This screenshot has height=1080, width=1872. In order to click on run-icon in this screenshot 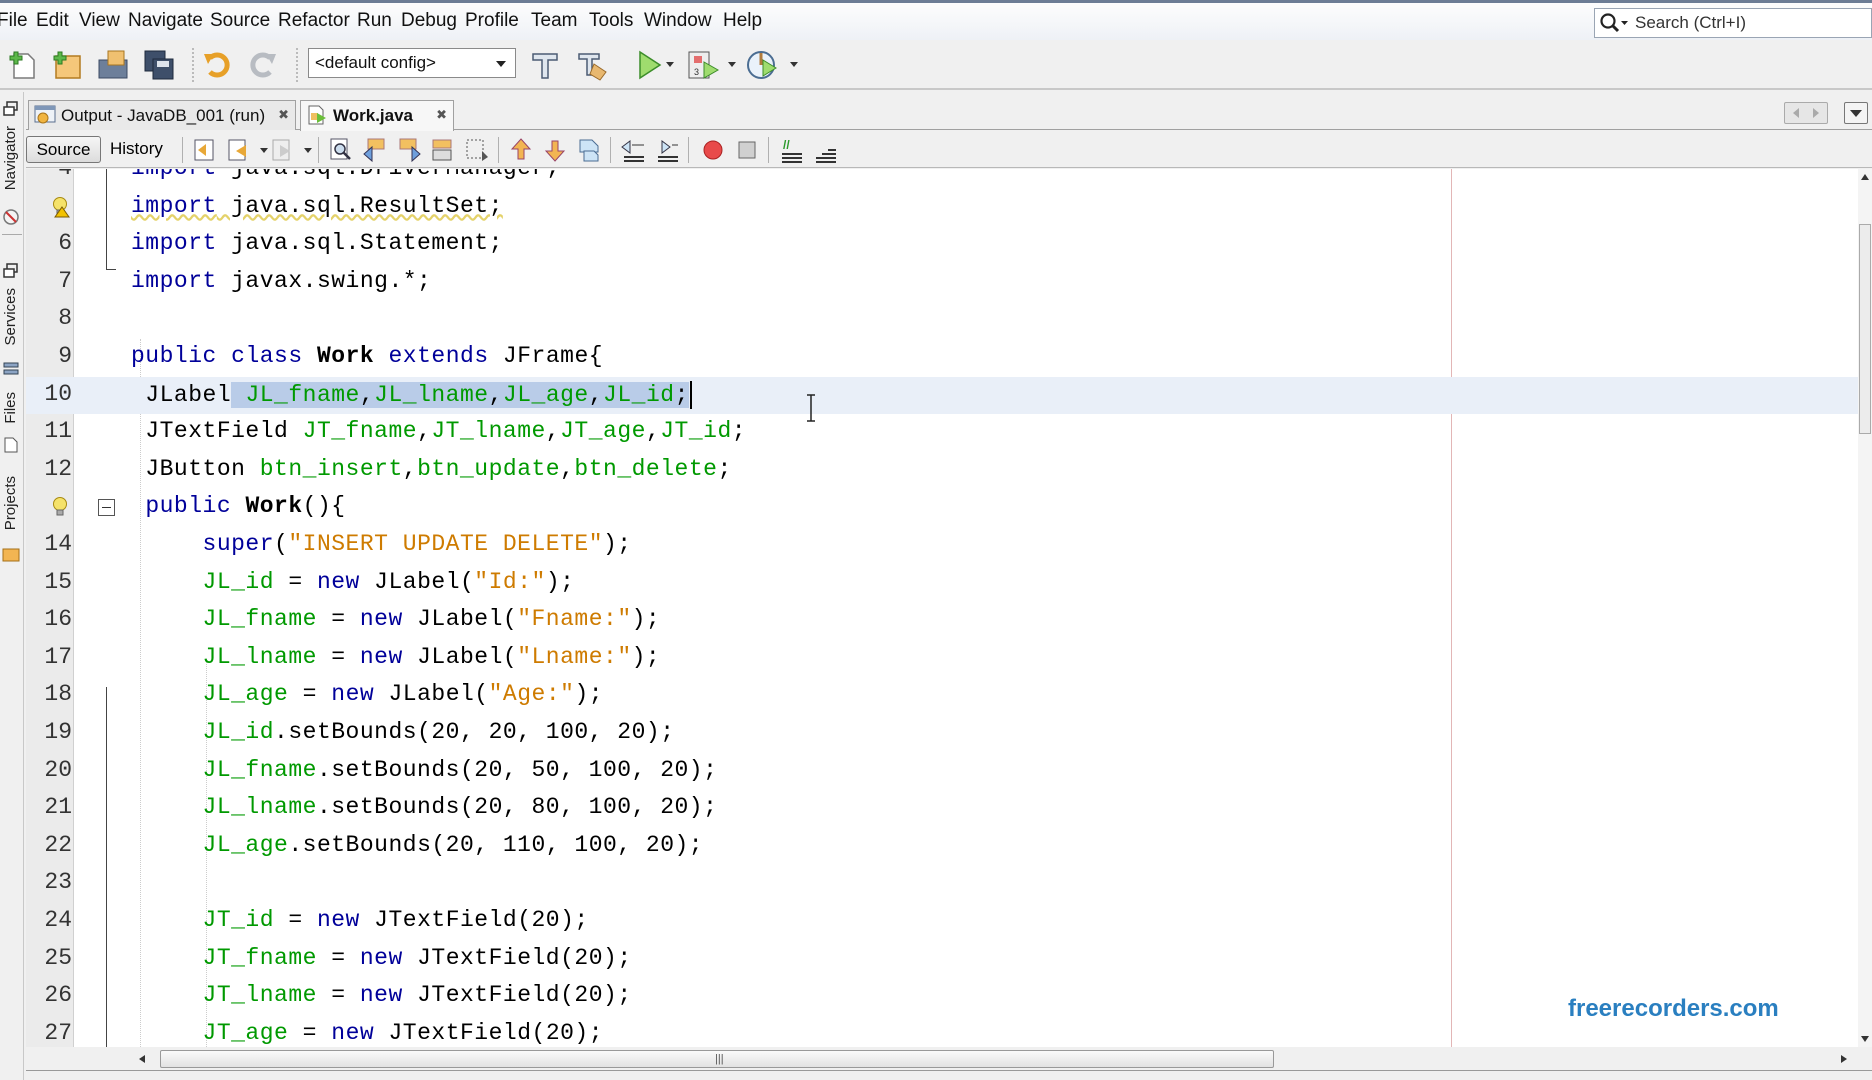, I will do `click(649, 65)`.